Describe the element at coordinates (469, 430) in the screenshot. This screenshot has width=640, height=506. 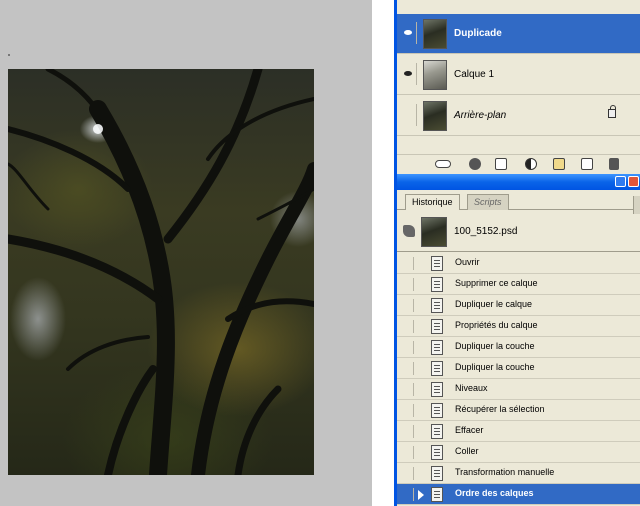
I see `history-label: Effacer` at that location.